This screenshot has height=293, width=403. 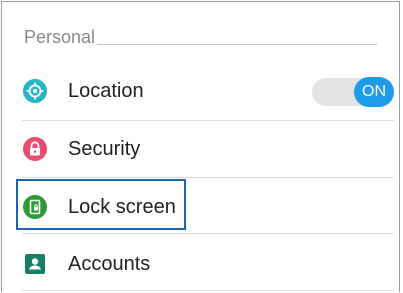 What do you see at coordinates (35, 149) in the screenshot?
I see `lock-icon` at bounding box center [35, 149].